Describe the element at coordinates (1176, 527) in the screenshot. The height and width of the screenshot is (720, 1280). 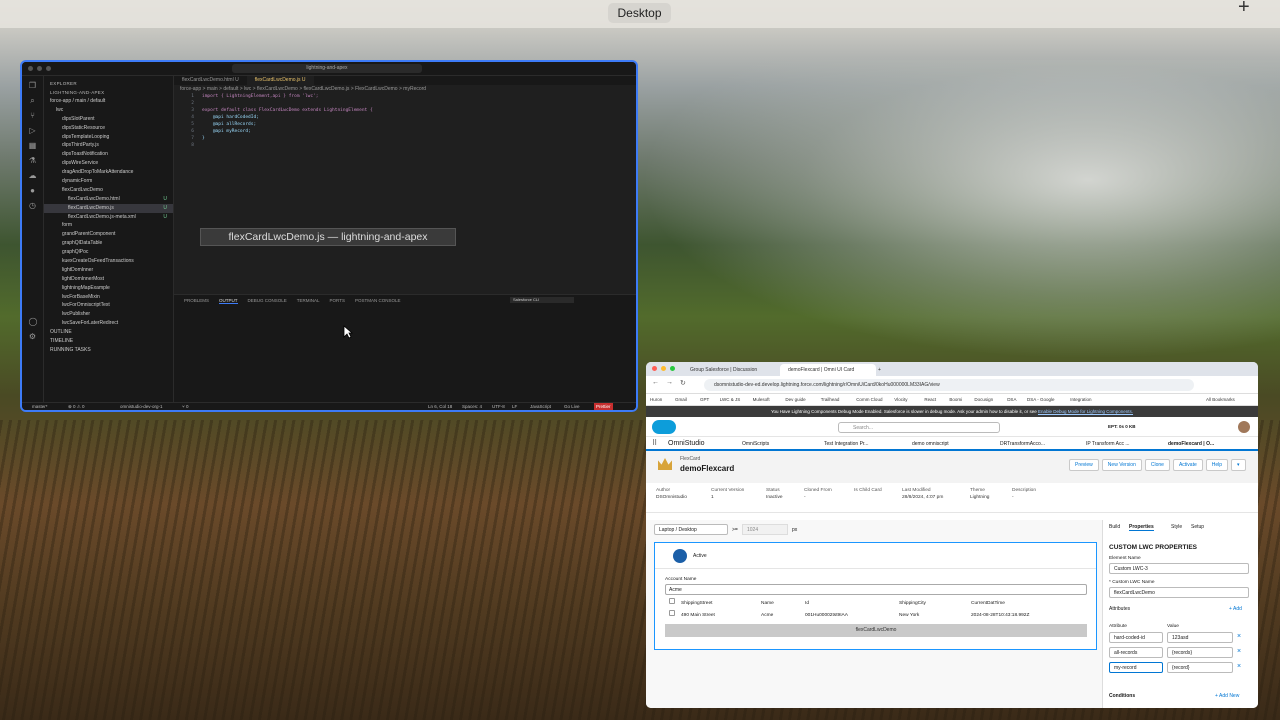
I see `tab-style: Style` at that location.